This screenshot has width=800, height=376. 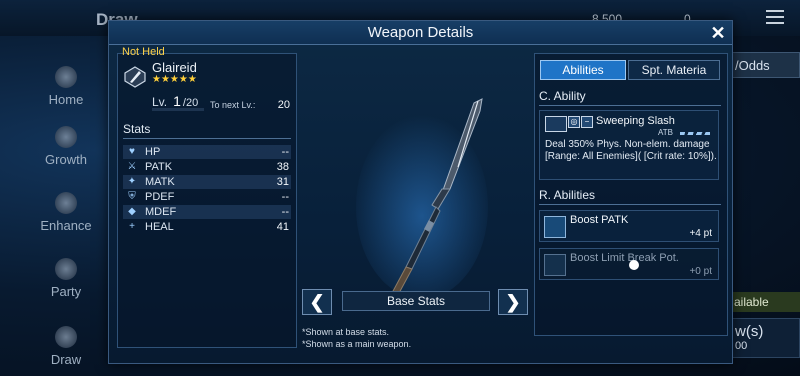 I want to click on r-ability-name: Boost Limit Break Pot., so click(x=624, y=258).